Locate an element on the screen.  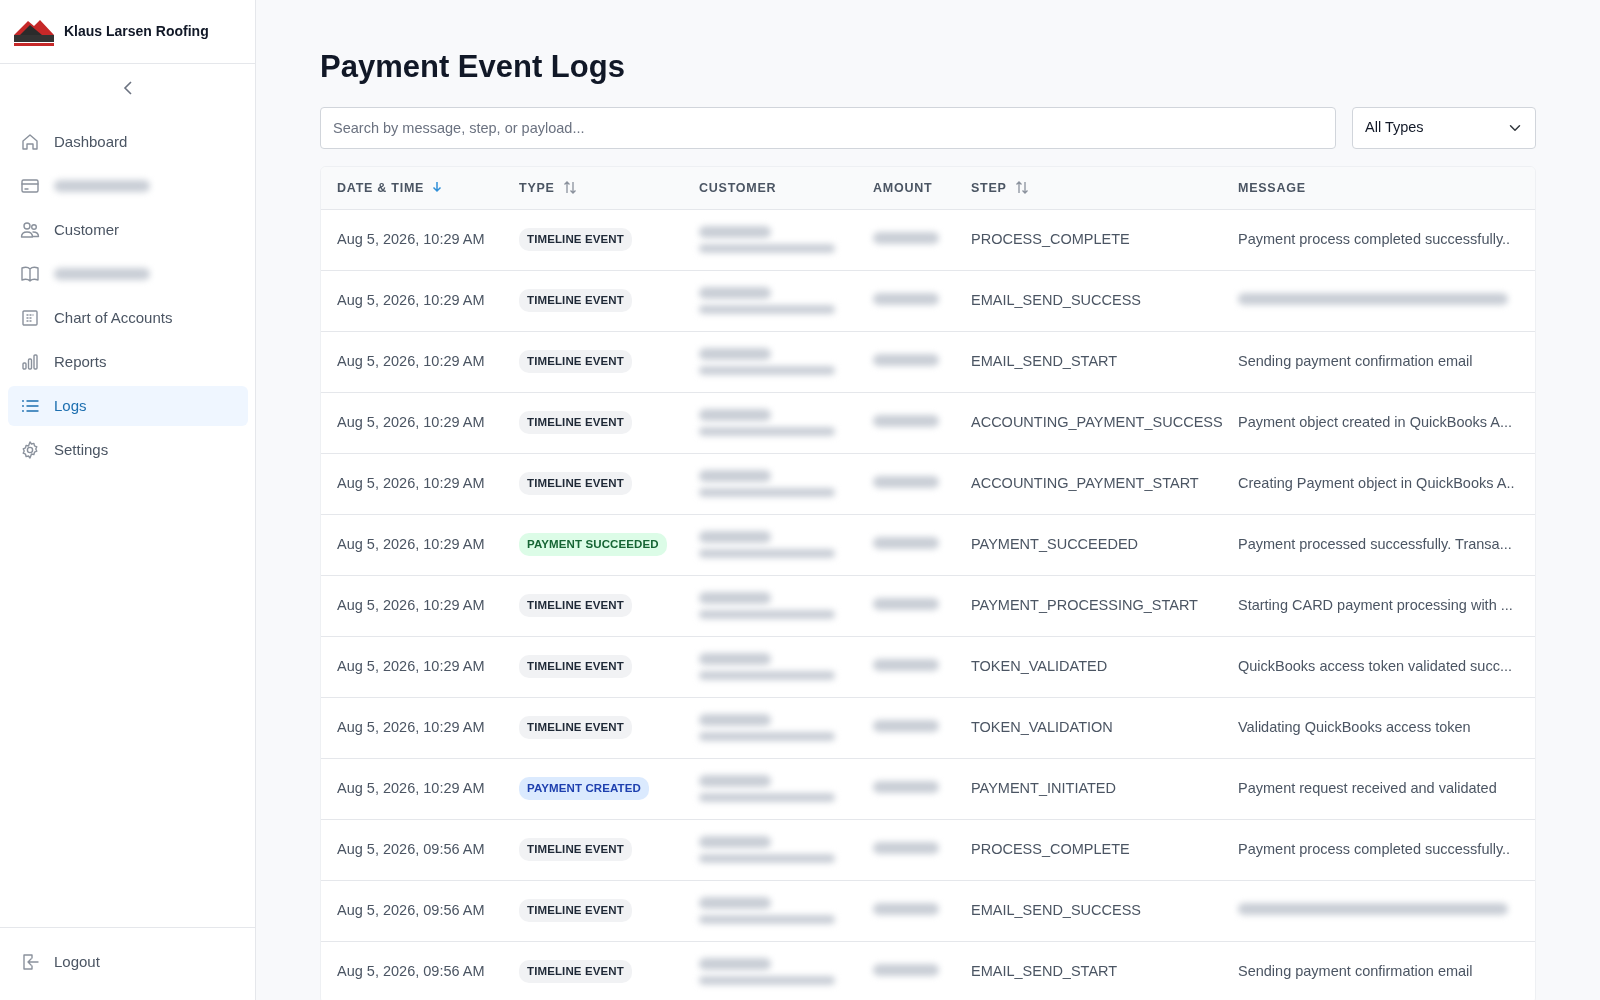
bar-chart-icon is located at coordinates (30, 362).